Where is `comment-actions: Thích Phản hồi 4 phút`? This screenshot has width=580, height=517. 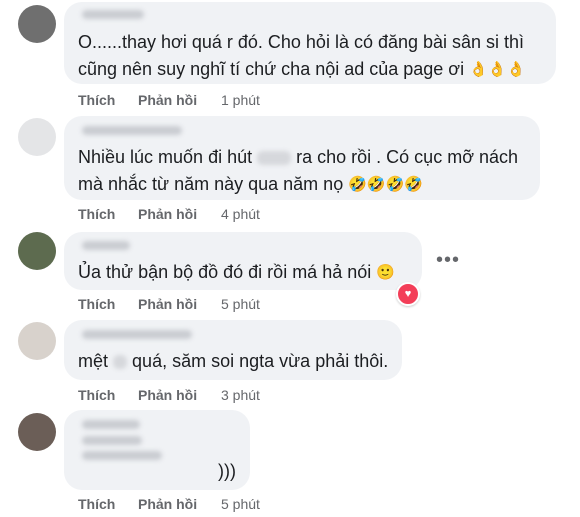 comment-actions: Thích Phản hồi 4 phút is located at coordinates (228, 214).